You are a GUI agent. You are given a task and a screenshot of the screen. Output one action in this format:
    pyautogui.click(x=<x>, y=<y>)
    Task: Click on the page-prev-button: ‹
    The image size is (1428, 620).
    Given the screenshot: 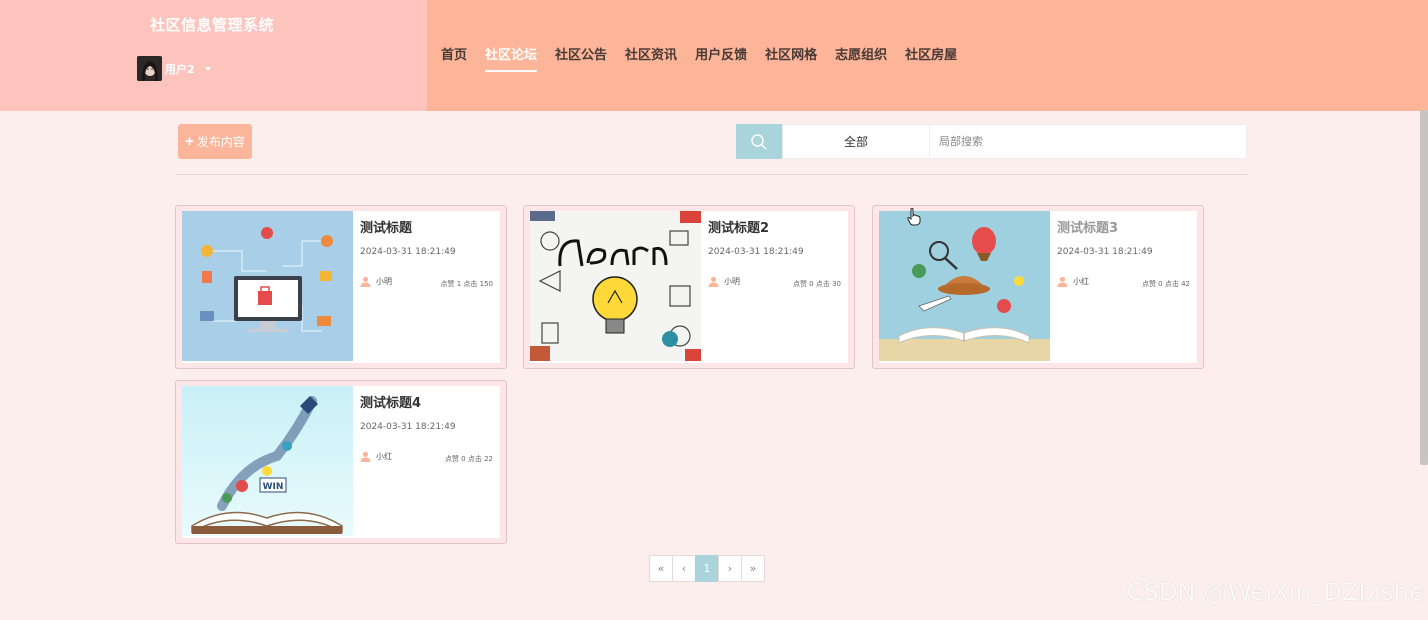 What is the action you would take?
    pyautogui.click(x=684, y=568)
    